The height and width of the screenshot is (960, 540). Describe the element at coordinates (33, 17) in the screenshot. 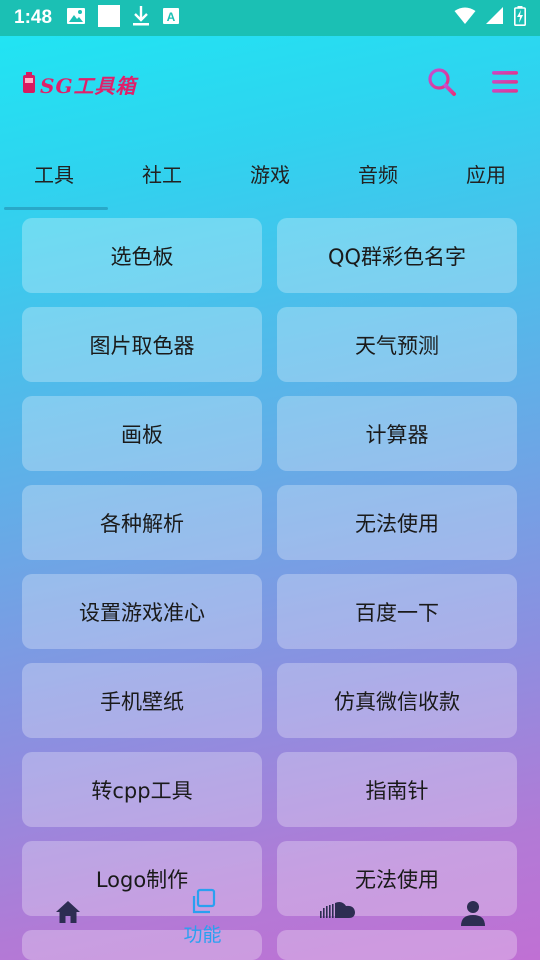

I see `status-time: 1:48` at that location.